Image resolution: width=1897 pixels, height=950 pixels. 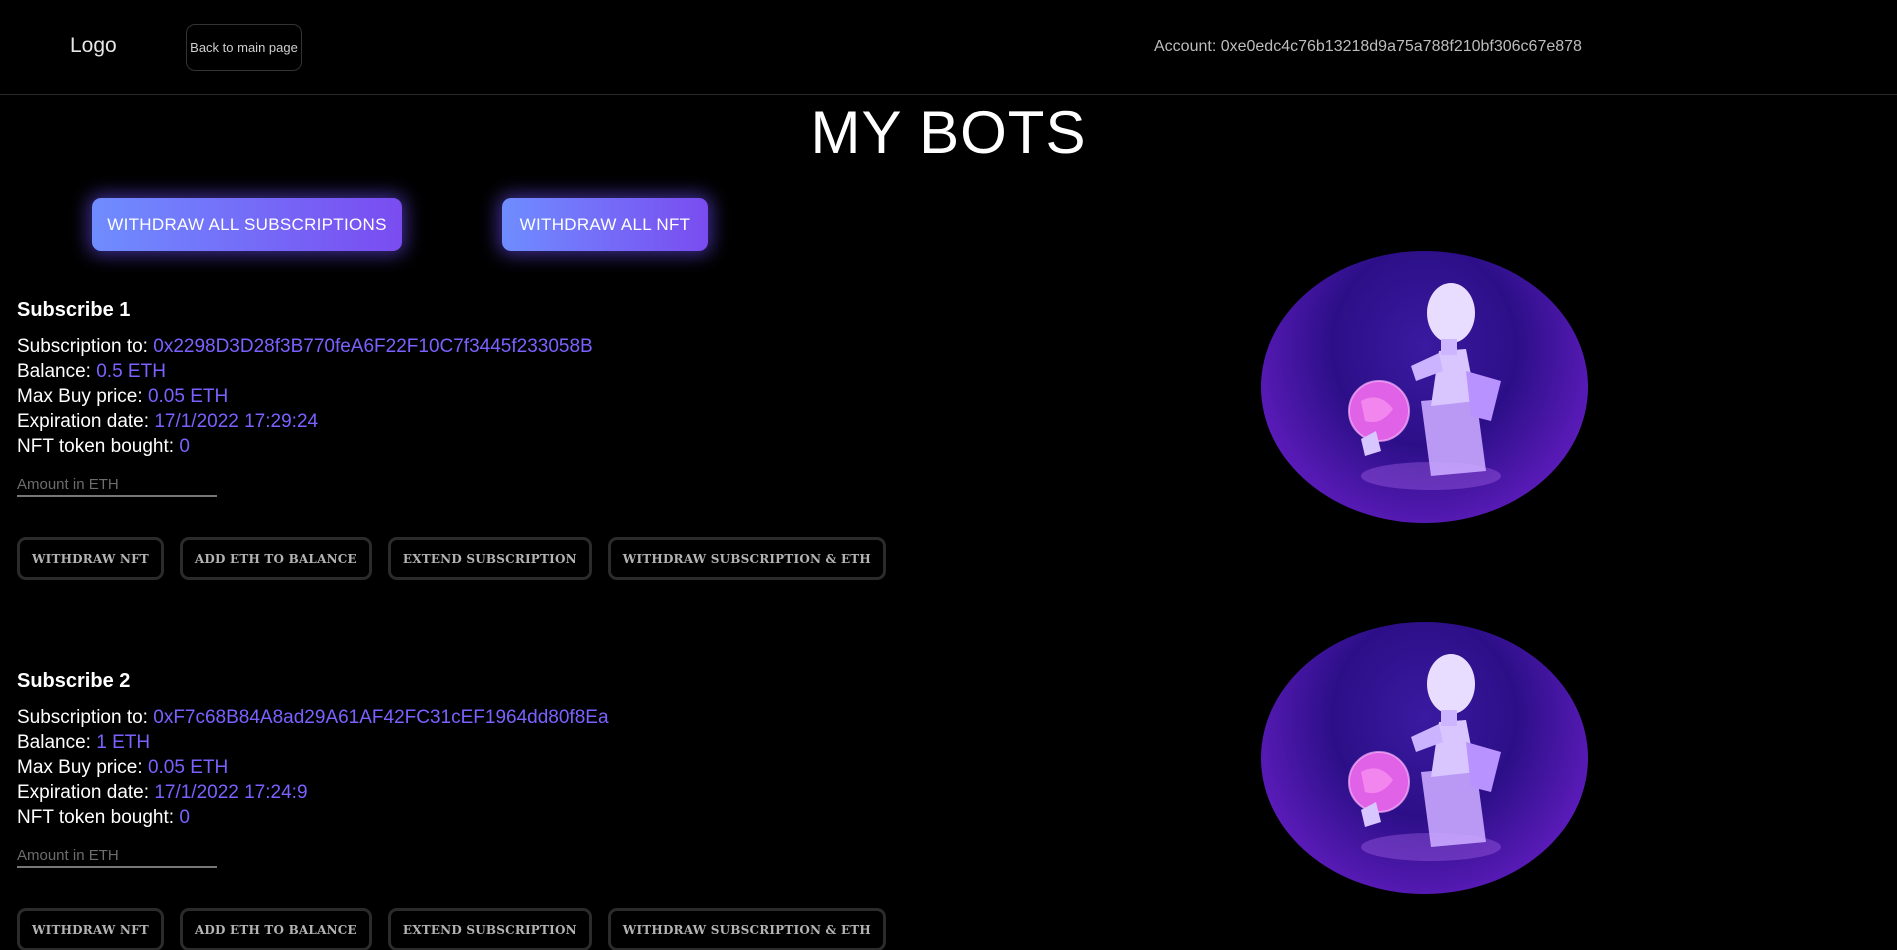 I want to click on expiration-date-value: 17/1/2022 17:24:9, so click(x=231, y=792).